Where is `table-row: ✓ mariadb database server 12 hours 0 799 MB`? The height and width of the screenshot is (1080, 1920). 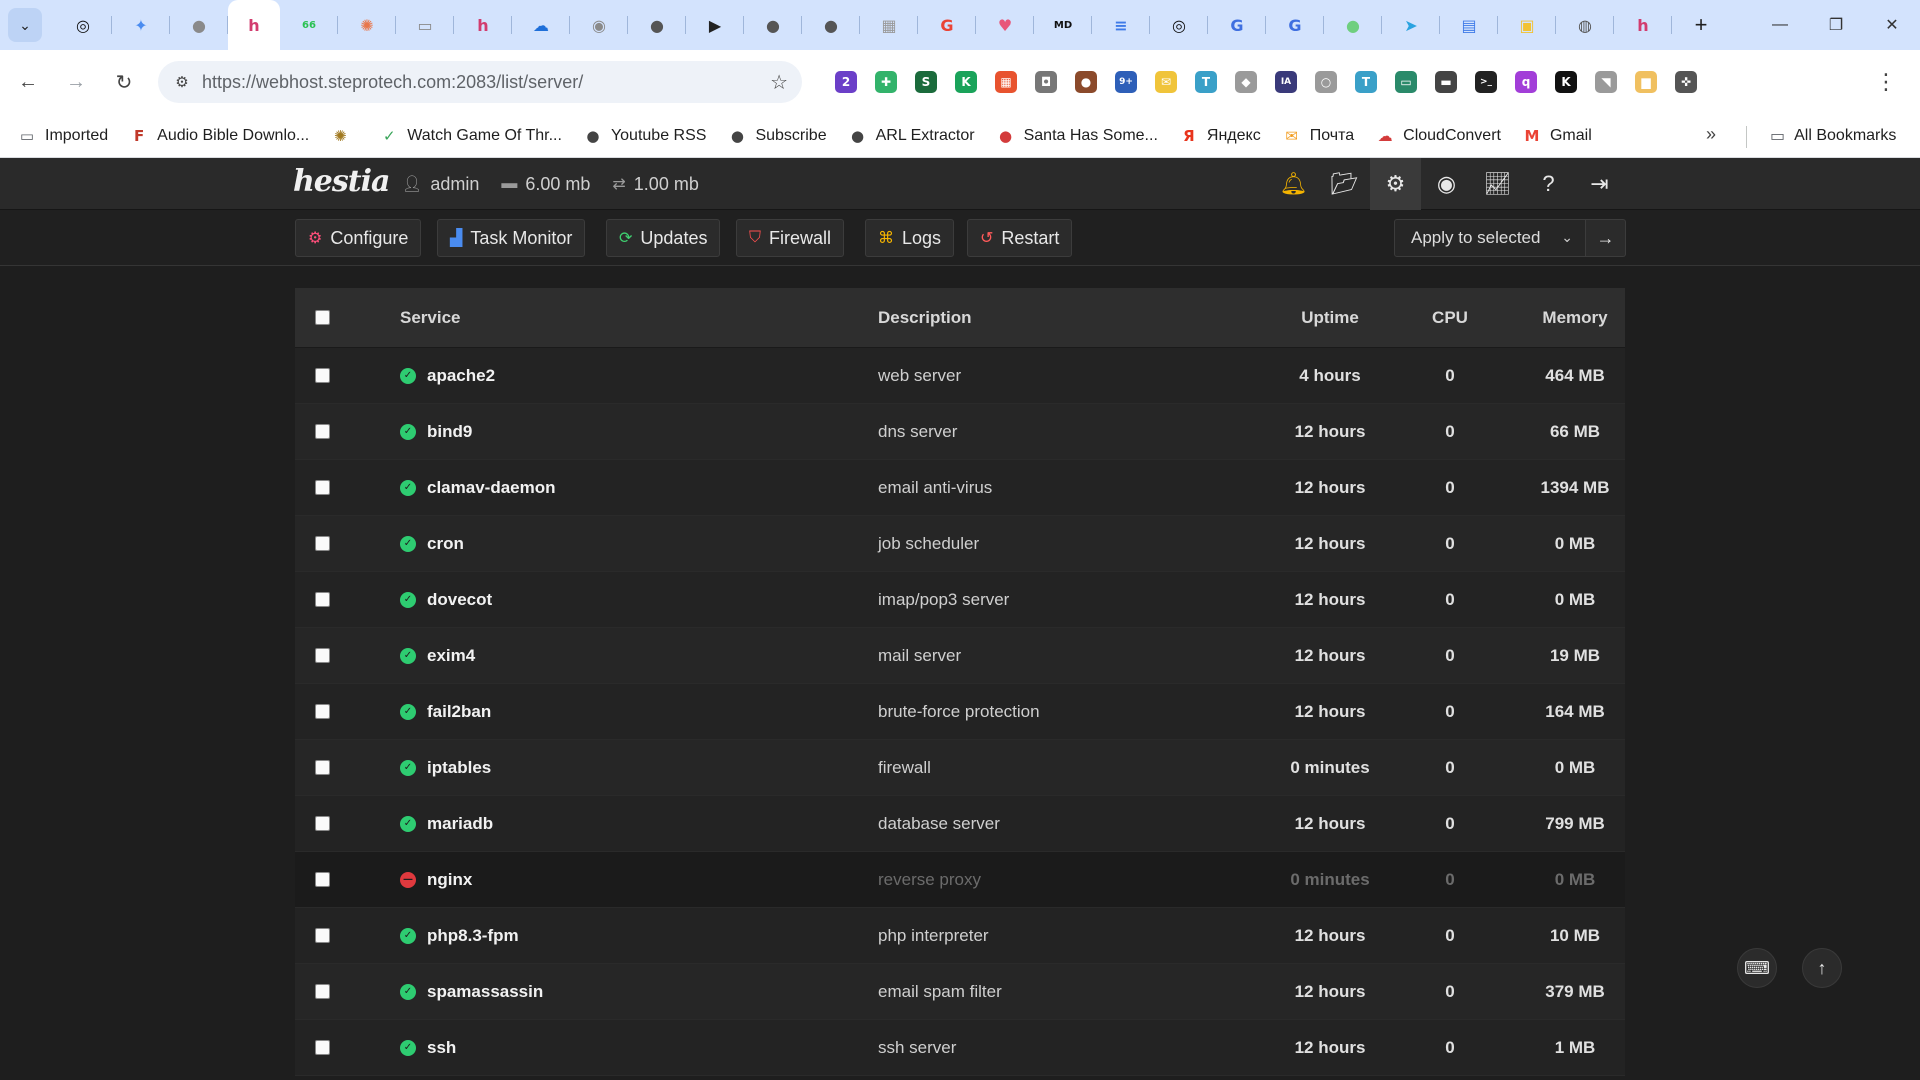
table-row: ✓ mariadb database server 12 hours 0 799 MB is located at coordinates (960, 824).